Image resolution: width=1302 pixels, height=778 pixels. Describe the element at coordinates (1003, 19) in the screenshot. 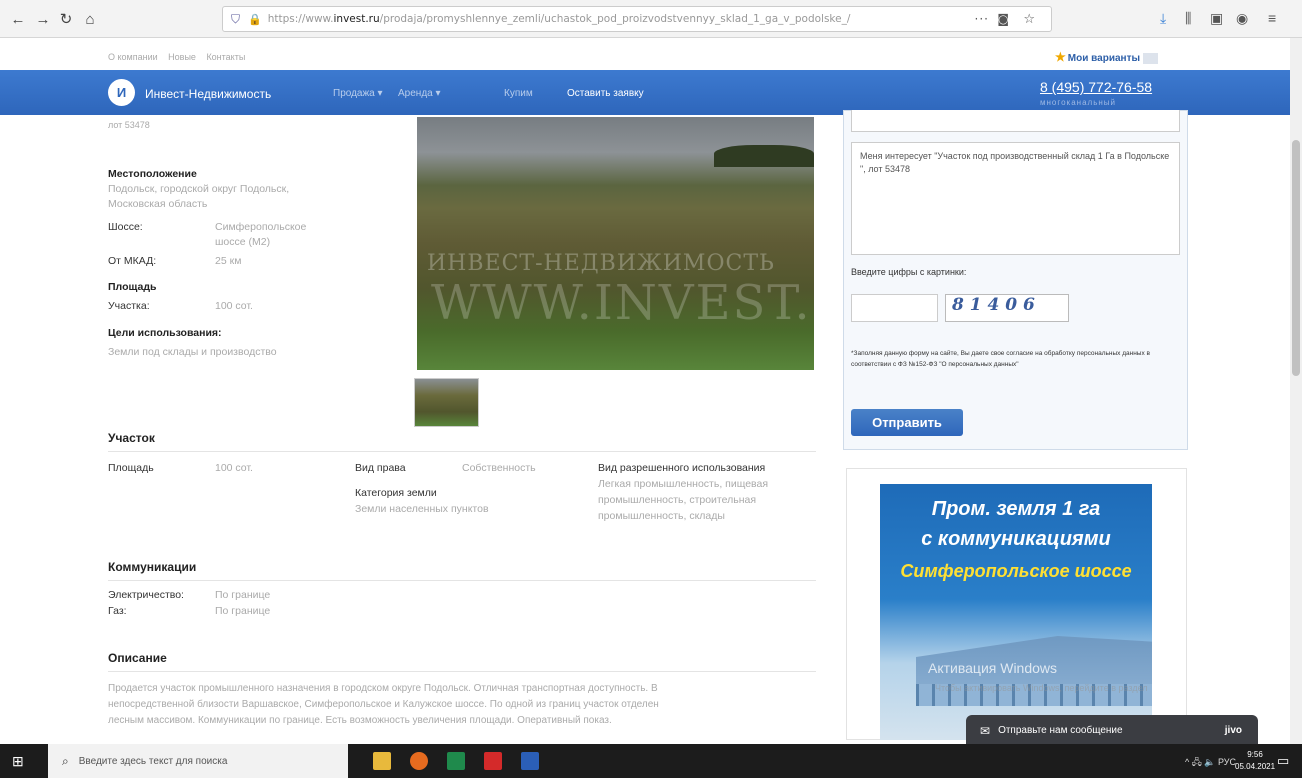

I see `pocket-icon: ◙` at that location.